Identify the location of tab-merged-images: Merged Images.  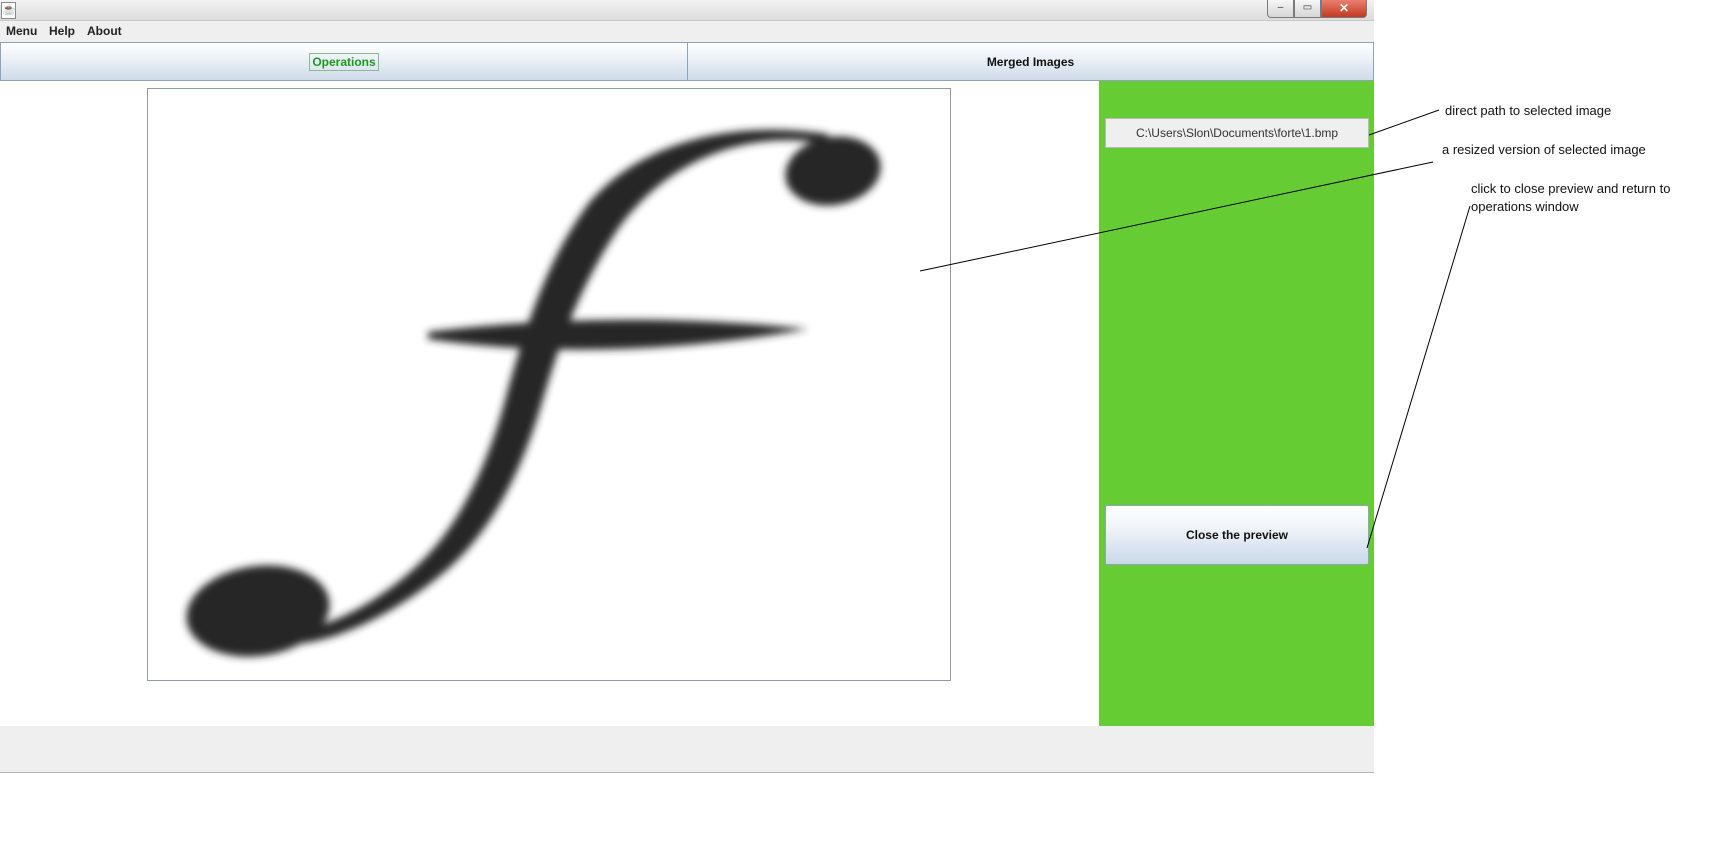
(1030, 61).